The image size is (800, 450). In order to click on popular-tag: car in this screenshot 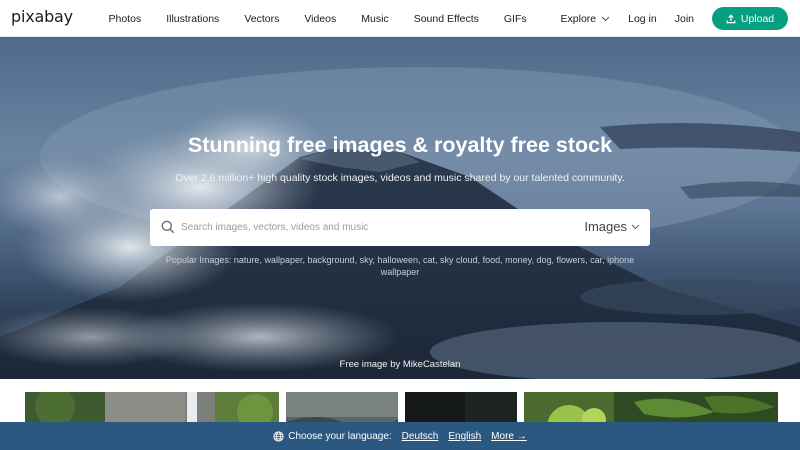, I will do `click(596, 260)`.